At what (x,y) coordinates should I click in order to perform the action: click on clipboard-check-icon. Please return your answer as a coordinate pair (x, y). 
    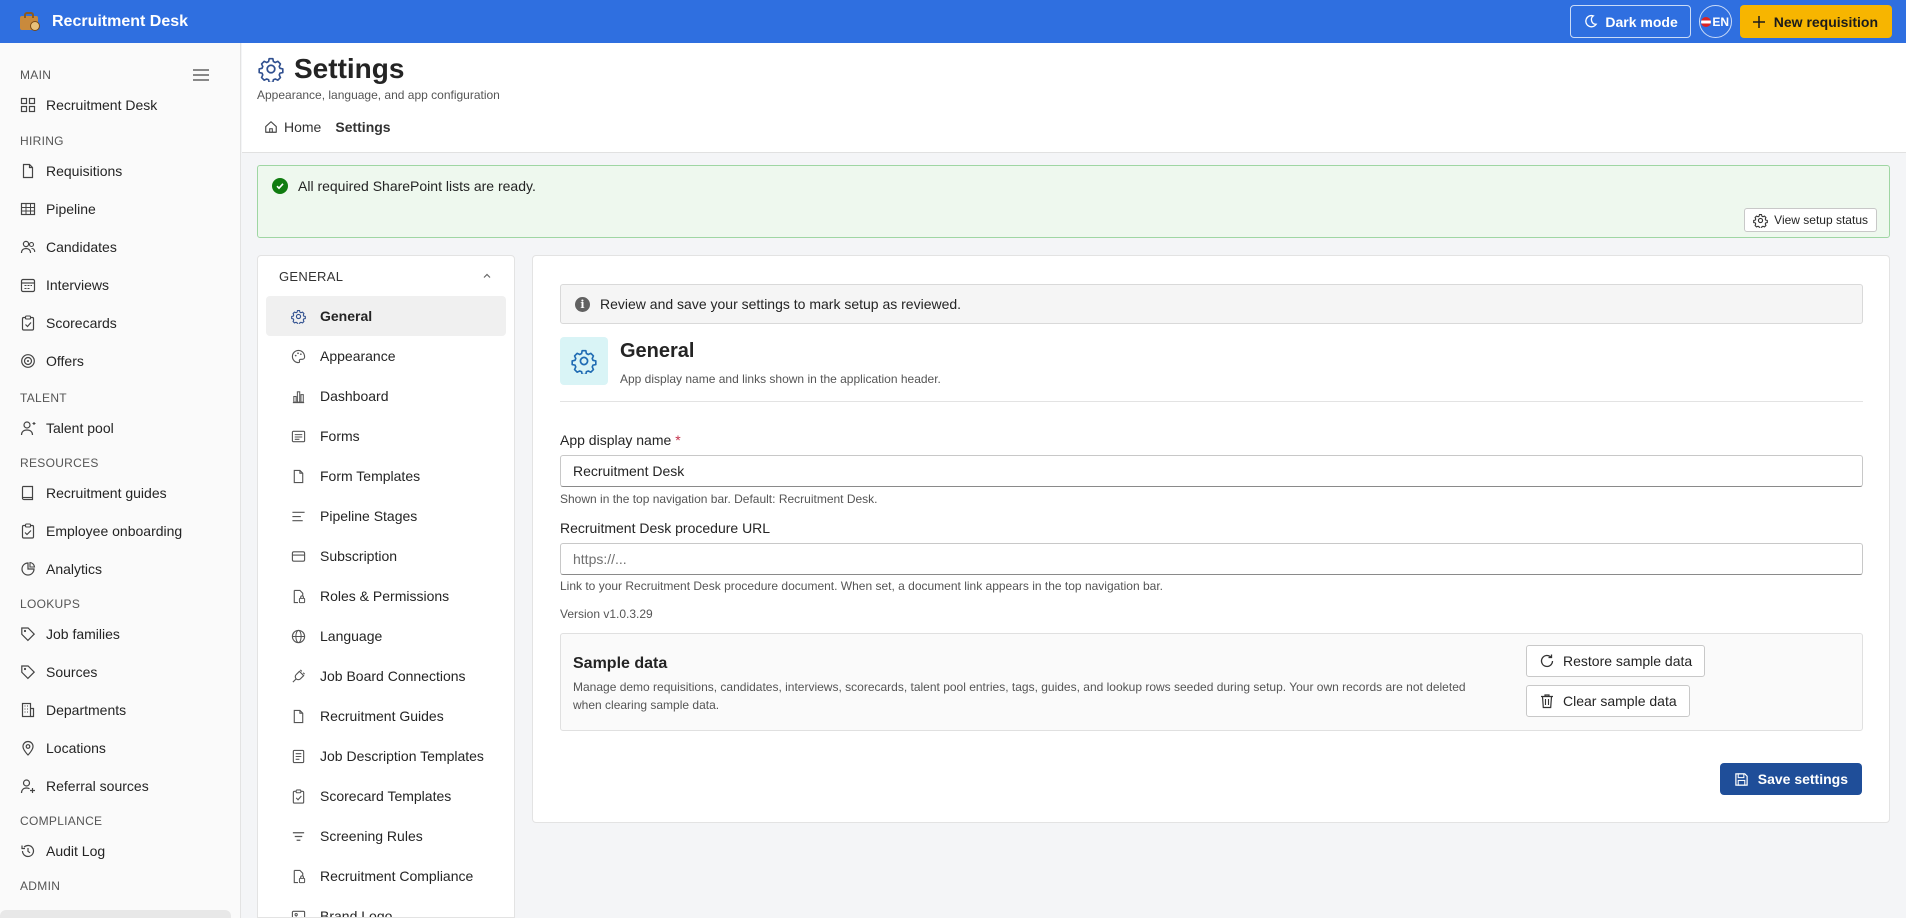
    Looking at the image, I should click on (28, 531).